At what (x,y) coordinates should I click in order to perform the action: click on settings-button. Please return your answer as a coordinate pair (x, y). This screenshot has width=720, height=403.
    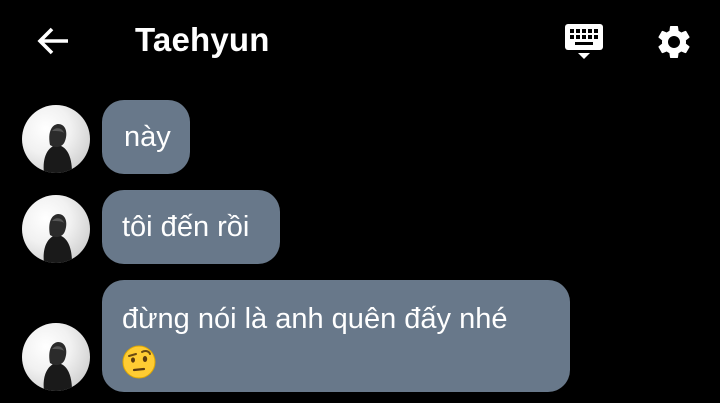
    Looking at the image, I should click on (674, 42).